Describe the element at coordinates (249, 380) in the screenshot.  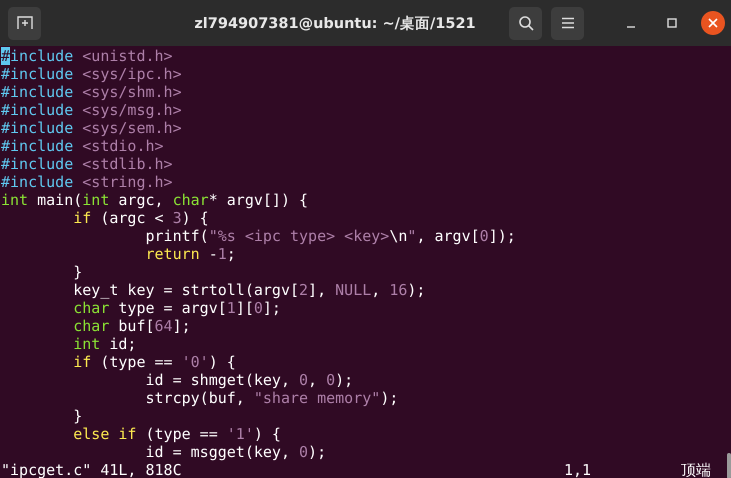
I see `code-line: id = shmget(key, 0, 0);` at that location.